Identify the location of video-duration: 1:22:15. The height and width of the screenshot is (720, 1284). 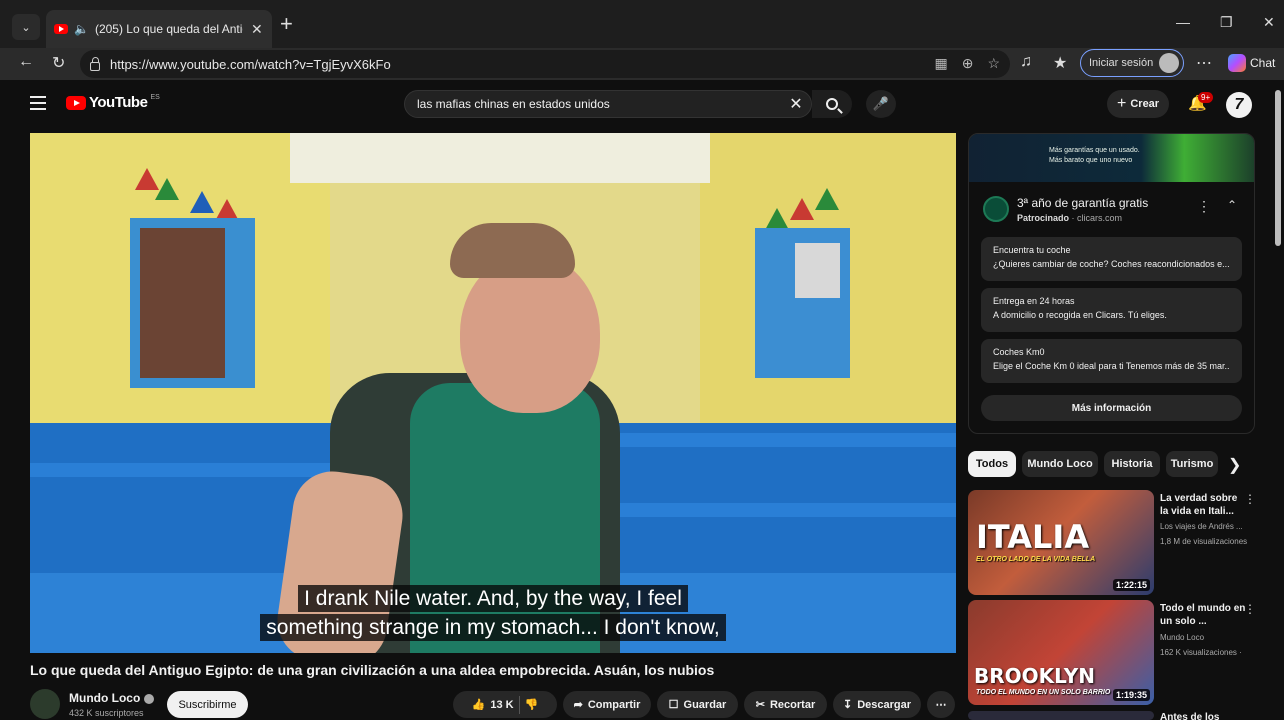
(1131, 585).